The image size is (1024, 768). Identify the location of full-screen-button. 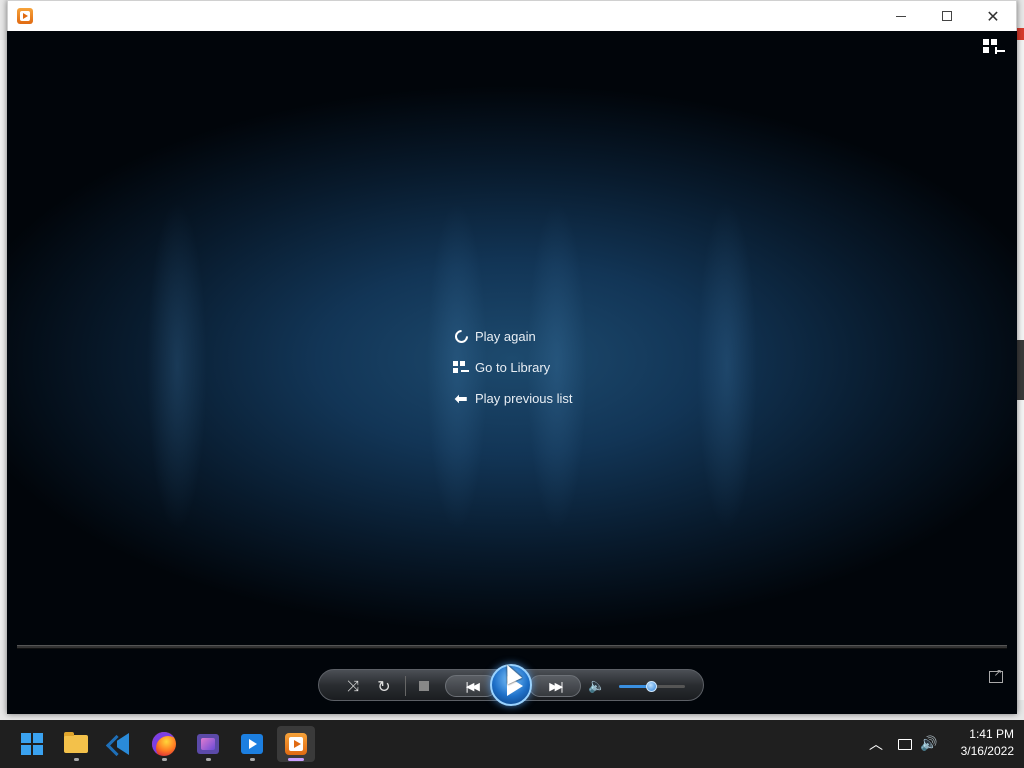
(996, 675).